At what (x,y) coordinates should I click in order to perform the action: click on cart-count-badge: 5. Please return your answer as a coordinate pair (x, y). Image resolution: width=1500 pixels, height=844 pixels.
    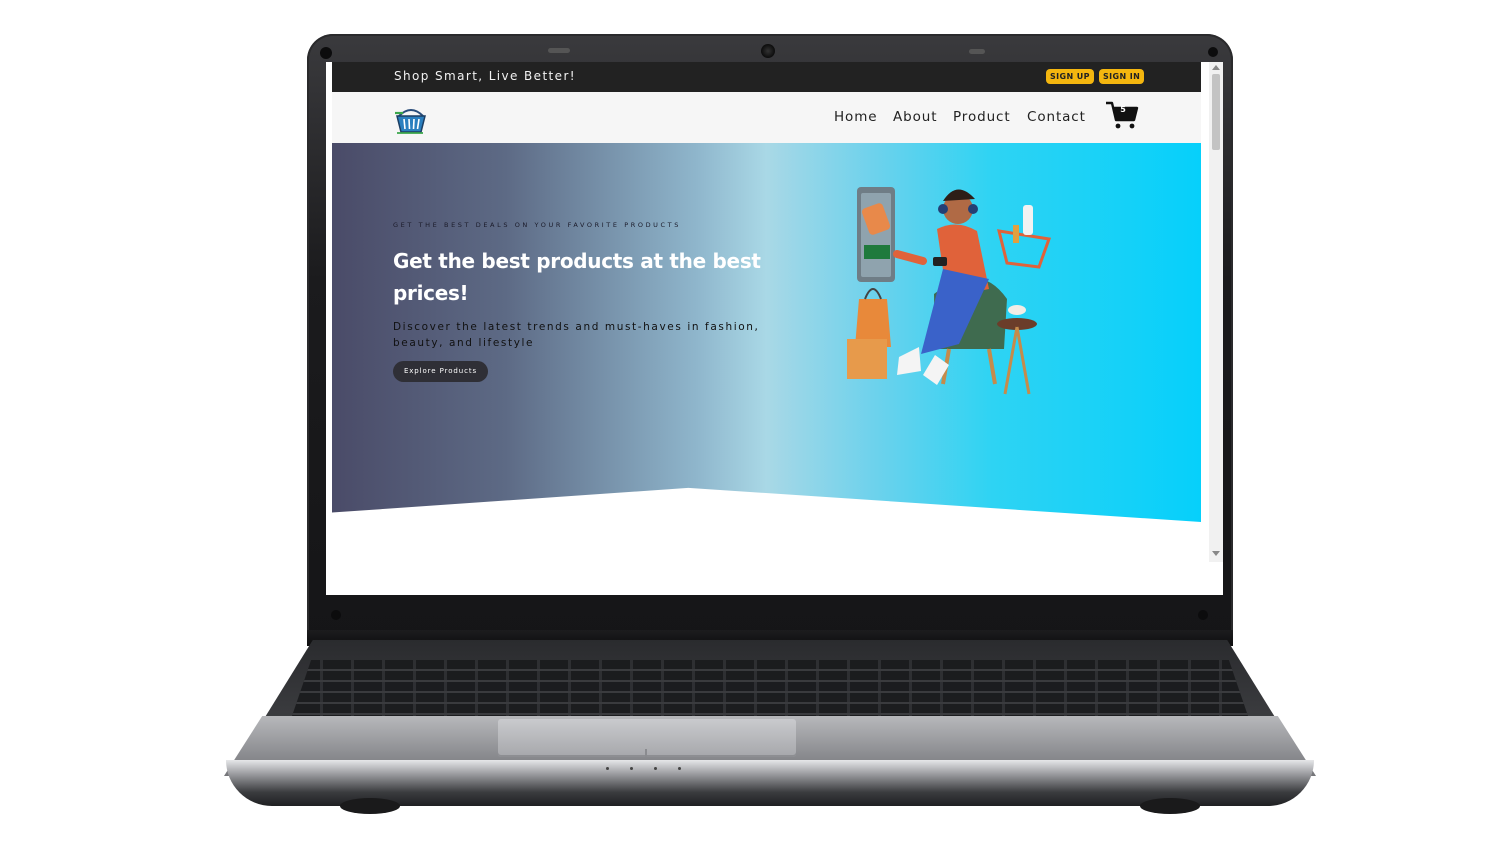
    Looking at the image, I should click on (1123, 109).